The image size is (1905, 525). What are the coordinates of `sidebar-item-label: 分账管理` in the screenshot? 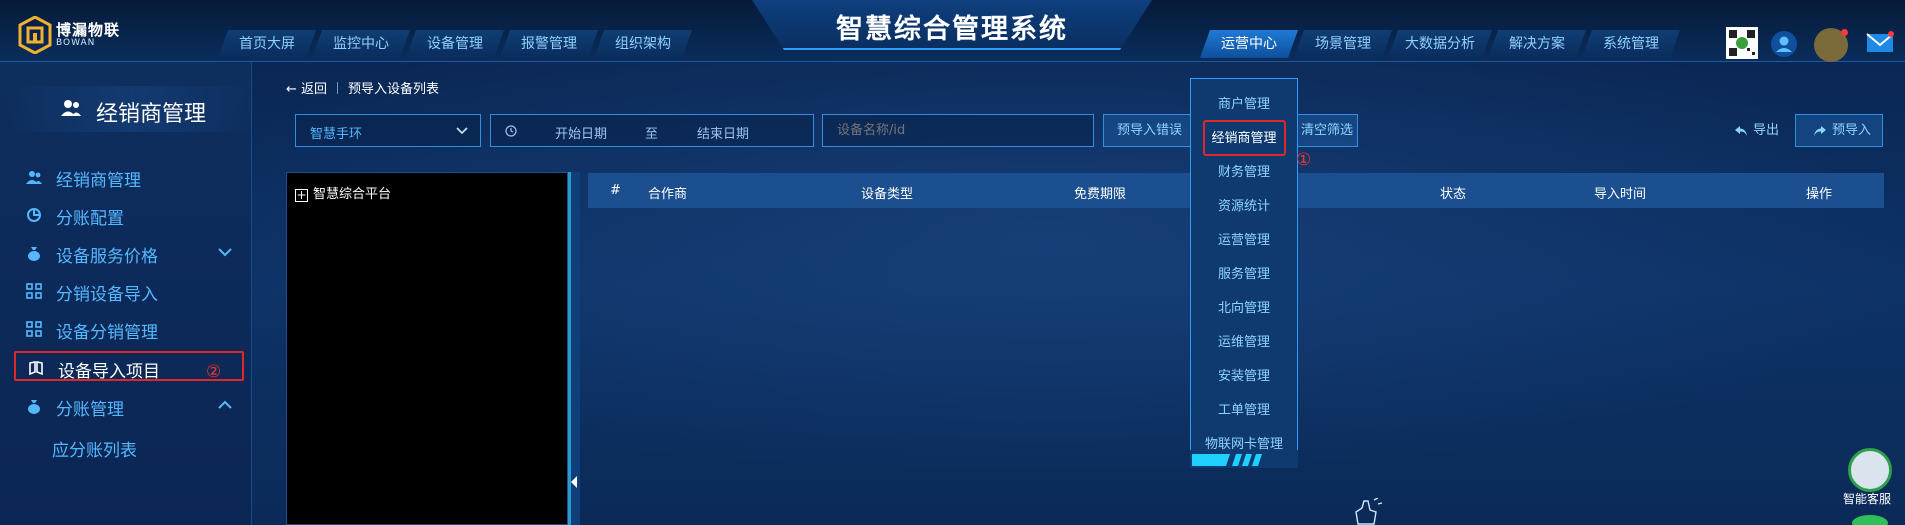 It's located at (90, 410).